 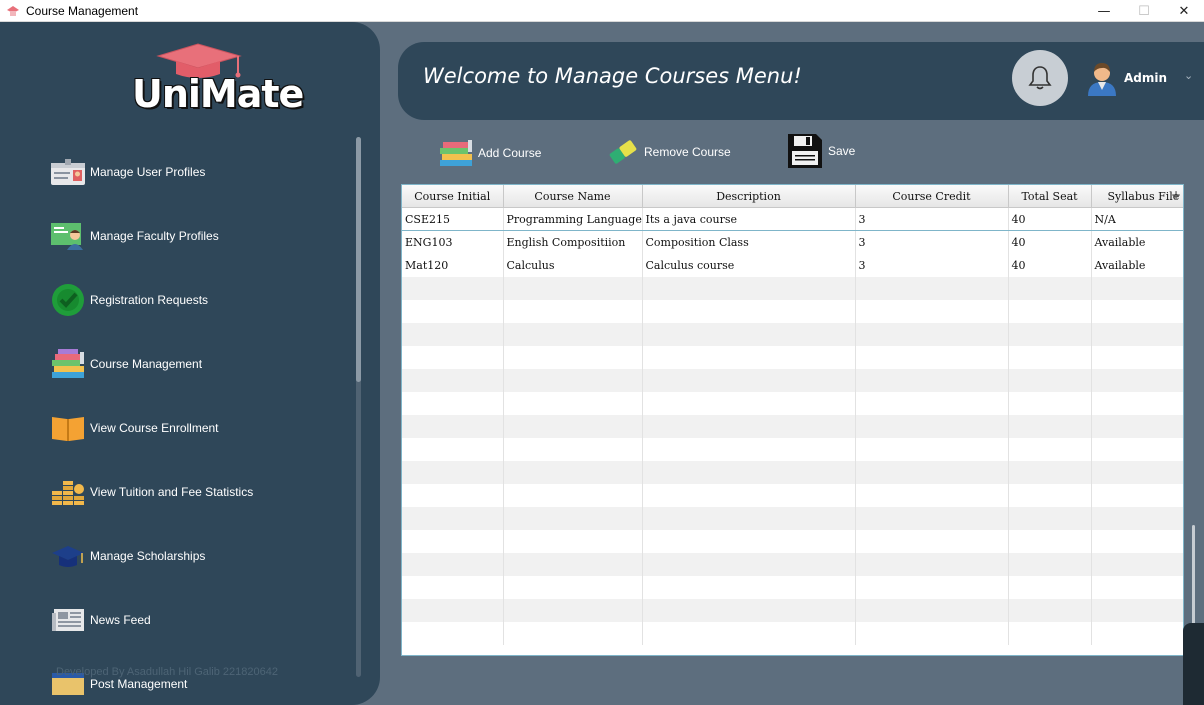 I want to click on add-column-button: +, so click(x=1176, y=195).